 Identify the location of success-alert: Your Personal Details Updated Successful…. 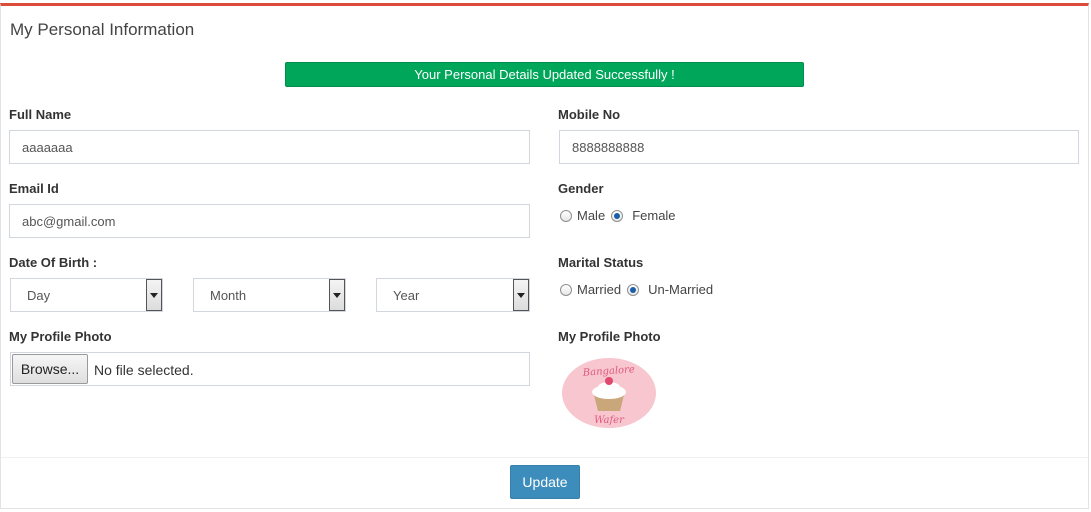
(544, 74).